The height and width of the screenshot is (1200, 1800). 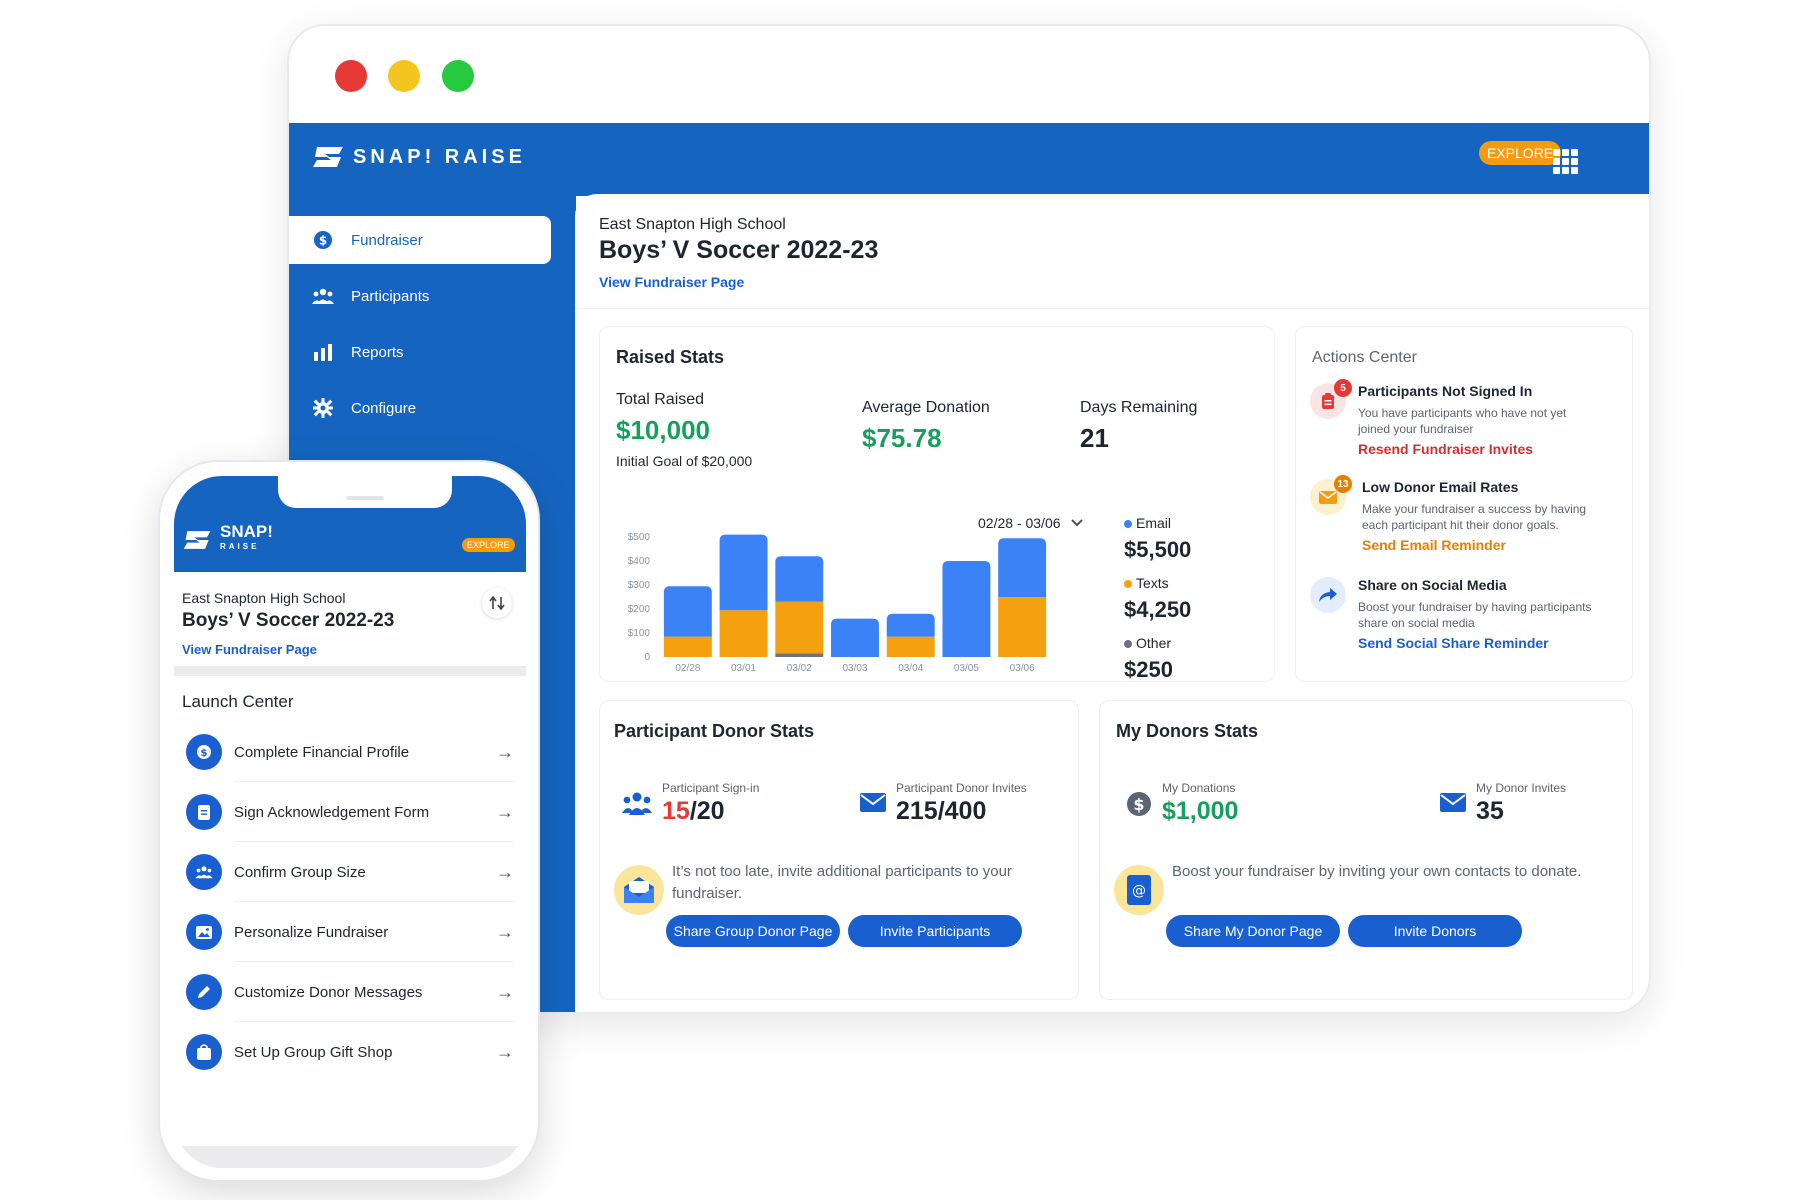 I want to click on share-group-donor-page-button: Share Group Donor Page, so click(x=753, y=931).